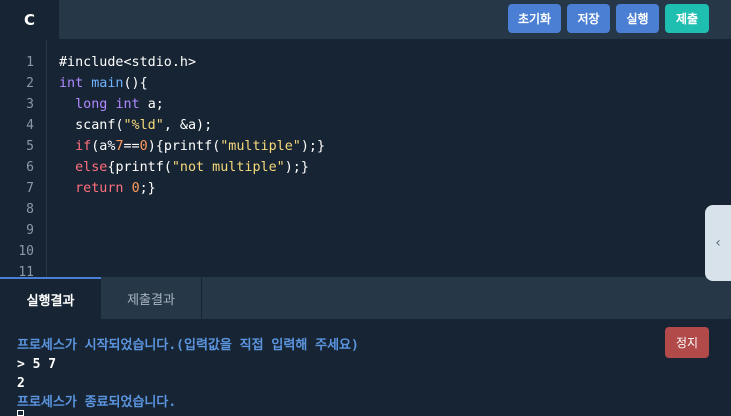  I want to click on keyword-token: else, so click(91, 167).